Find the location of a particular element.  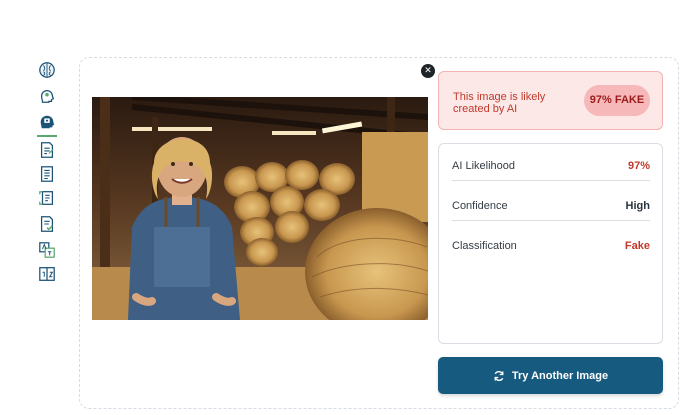

compare-icon is located at coordinates (47, 274).